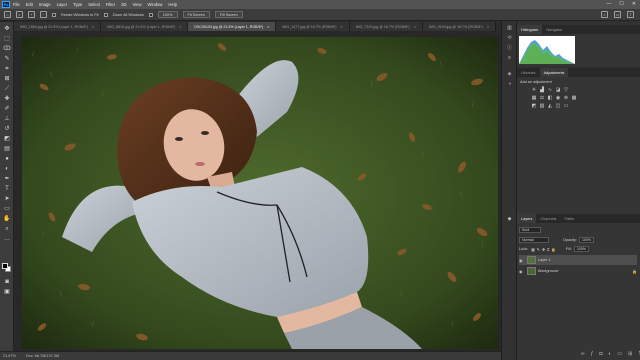 This screenshot has height=360, width=640. I want to click on layer-row: ◉ Background 🔒, so click(578, 271).